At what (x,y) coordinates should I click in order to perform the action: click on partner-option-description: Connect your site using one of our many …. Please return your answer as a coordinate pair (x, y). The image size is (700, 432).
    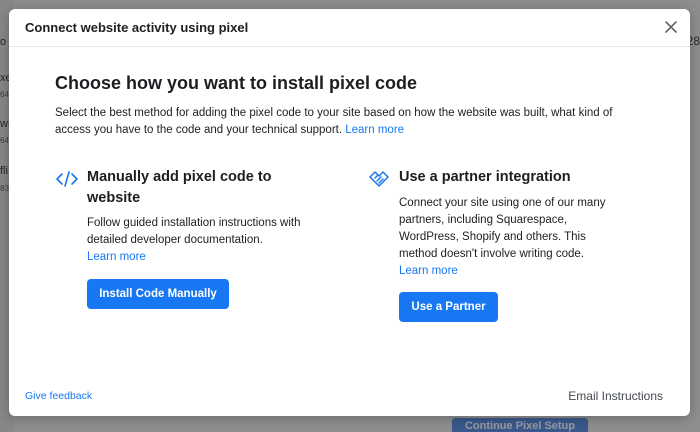
    Looking at the image, I should click on (508, 237).